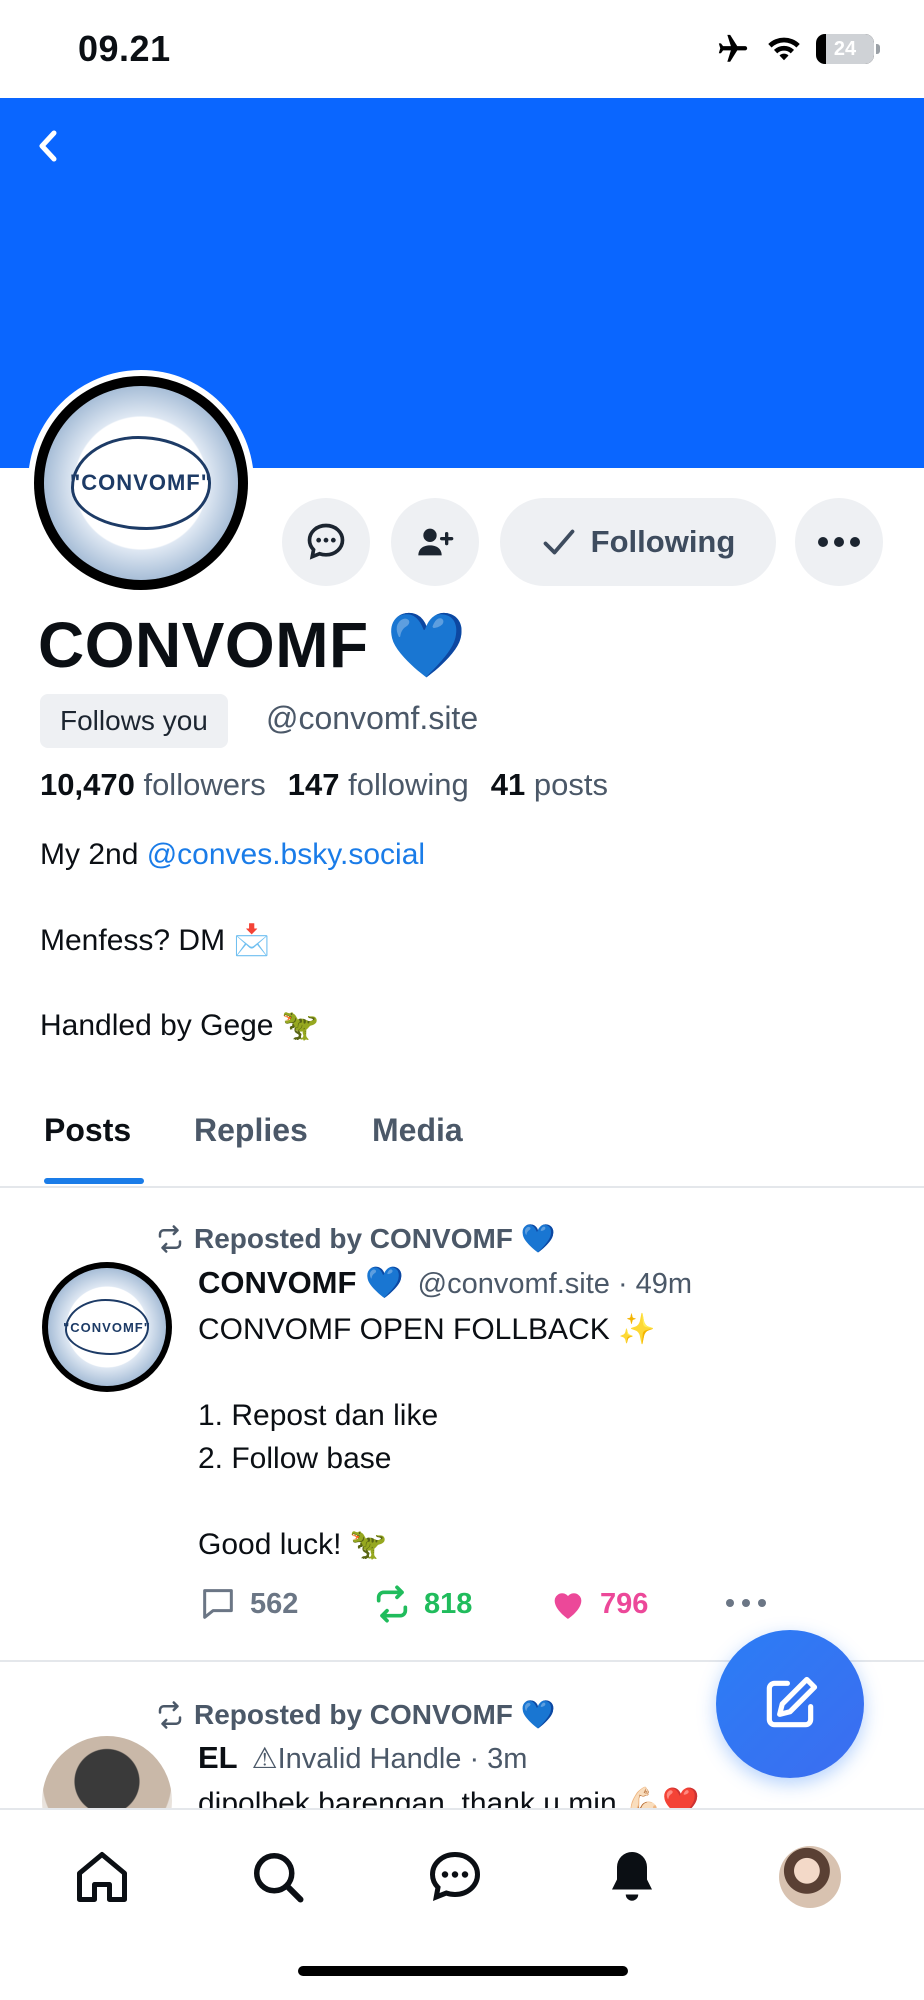 Image resolution: width=924 pixels, height=2000 pixels. I want to click on posts-stat: 41 posts, so click(549, 785).